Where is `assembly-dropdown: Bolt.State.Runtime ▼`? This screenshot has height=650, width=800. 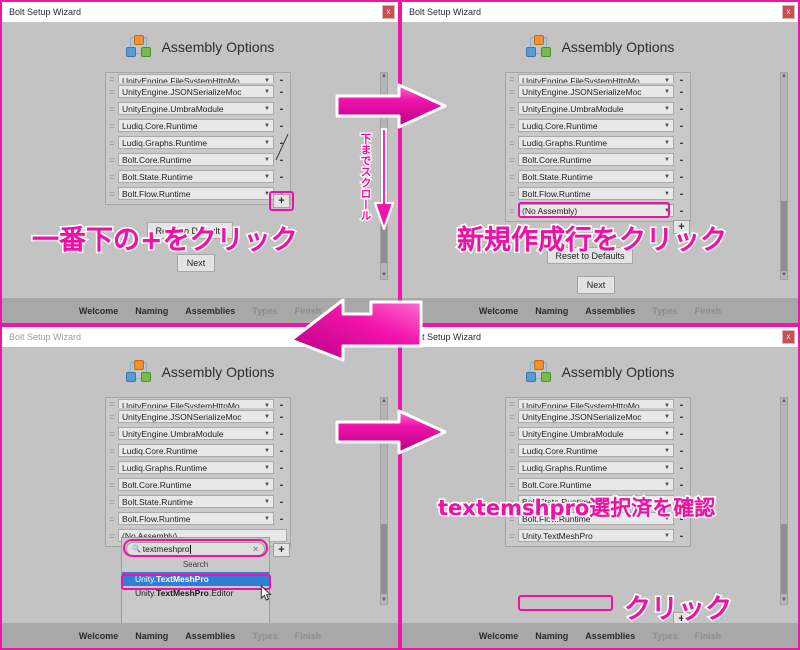
assembly-dropdown: Bolt.State.Runtime ▼ is located at coordinates (196, 176).